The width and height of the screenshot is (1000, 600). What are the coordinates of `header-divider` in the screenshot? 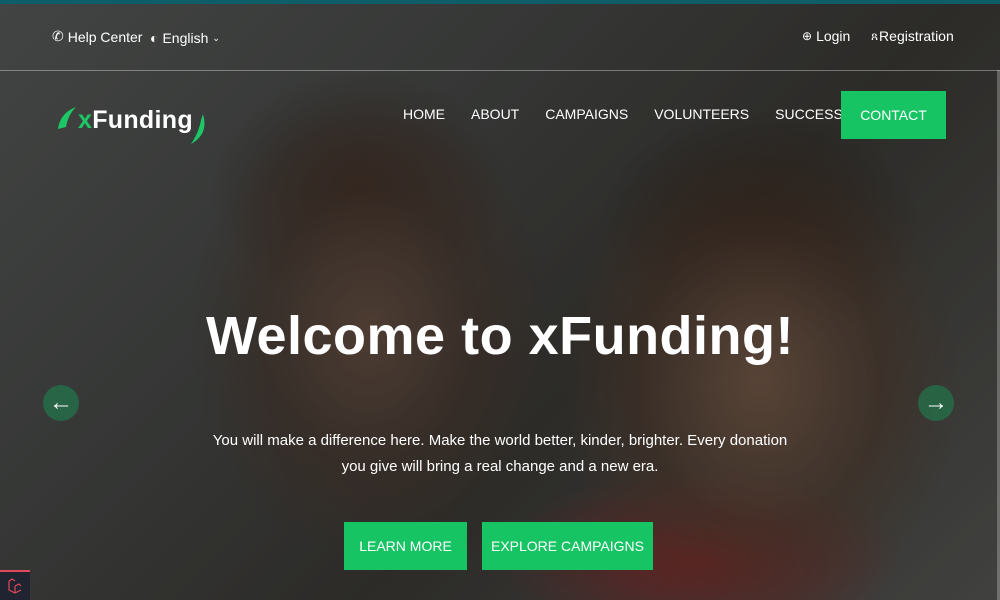 It's located at (500, 70).